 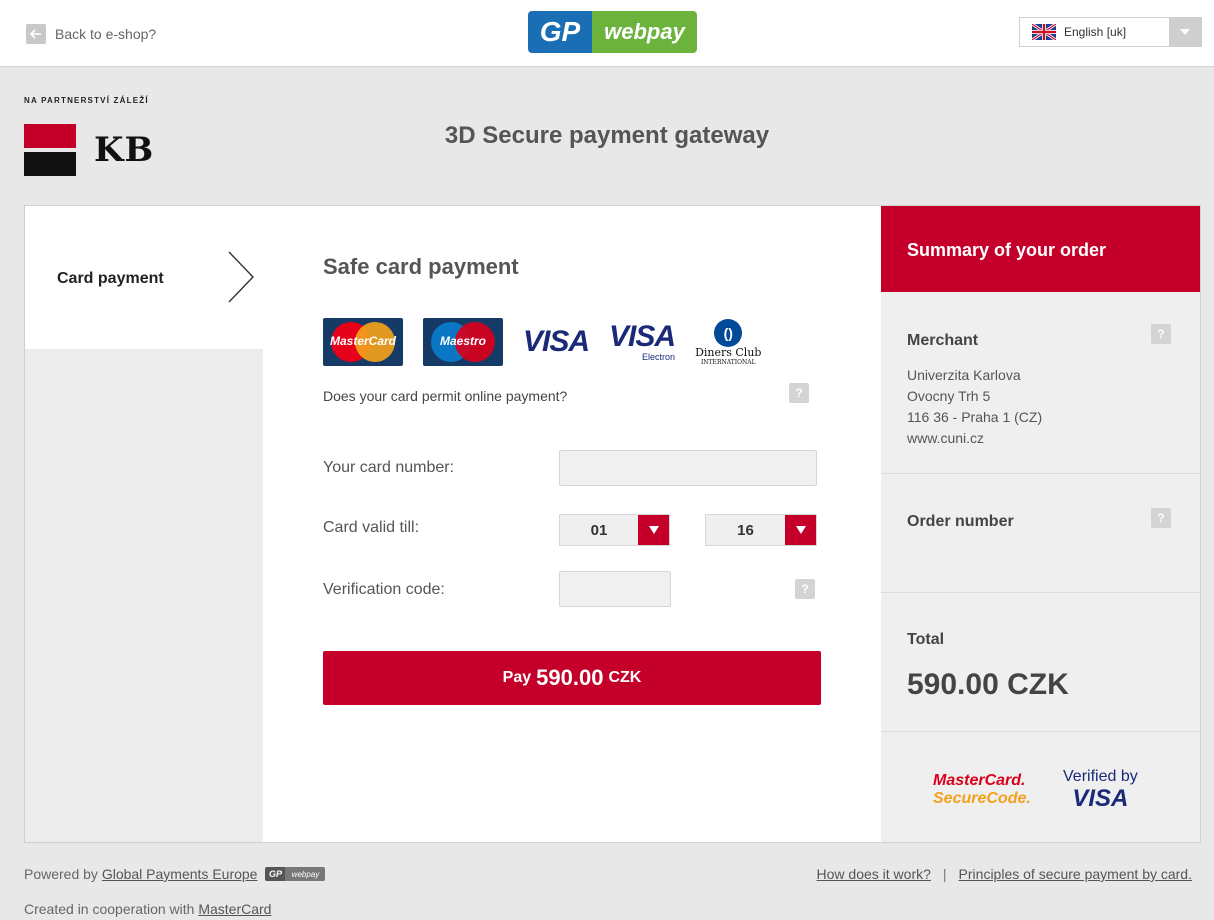 I want to click on diners-club-logo: () Diners Club INTERNATIONAL, so click(x=728, y=342).